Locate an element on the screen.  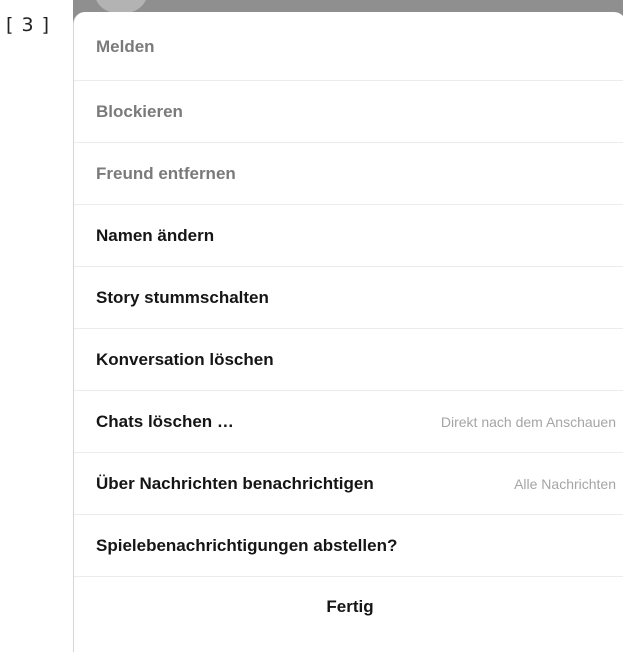
menu-item-label: Story stummschalten is located at coordinates (182, 297).